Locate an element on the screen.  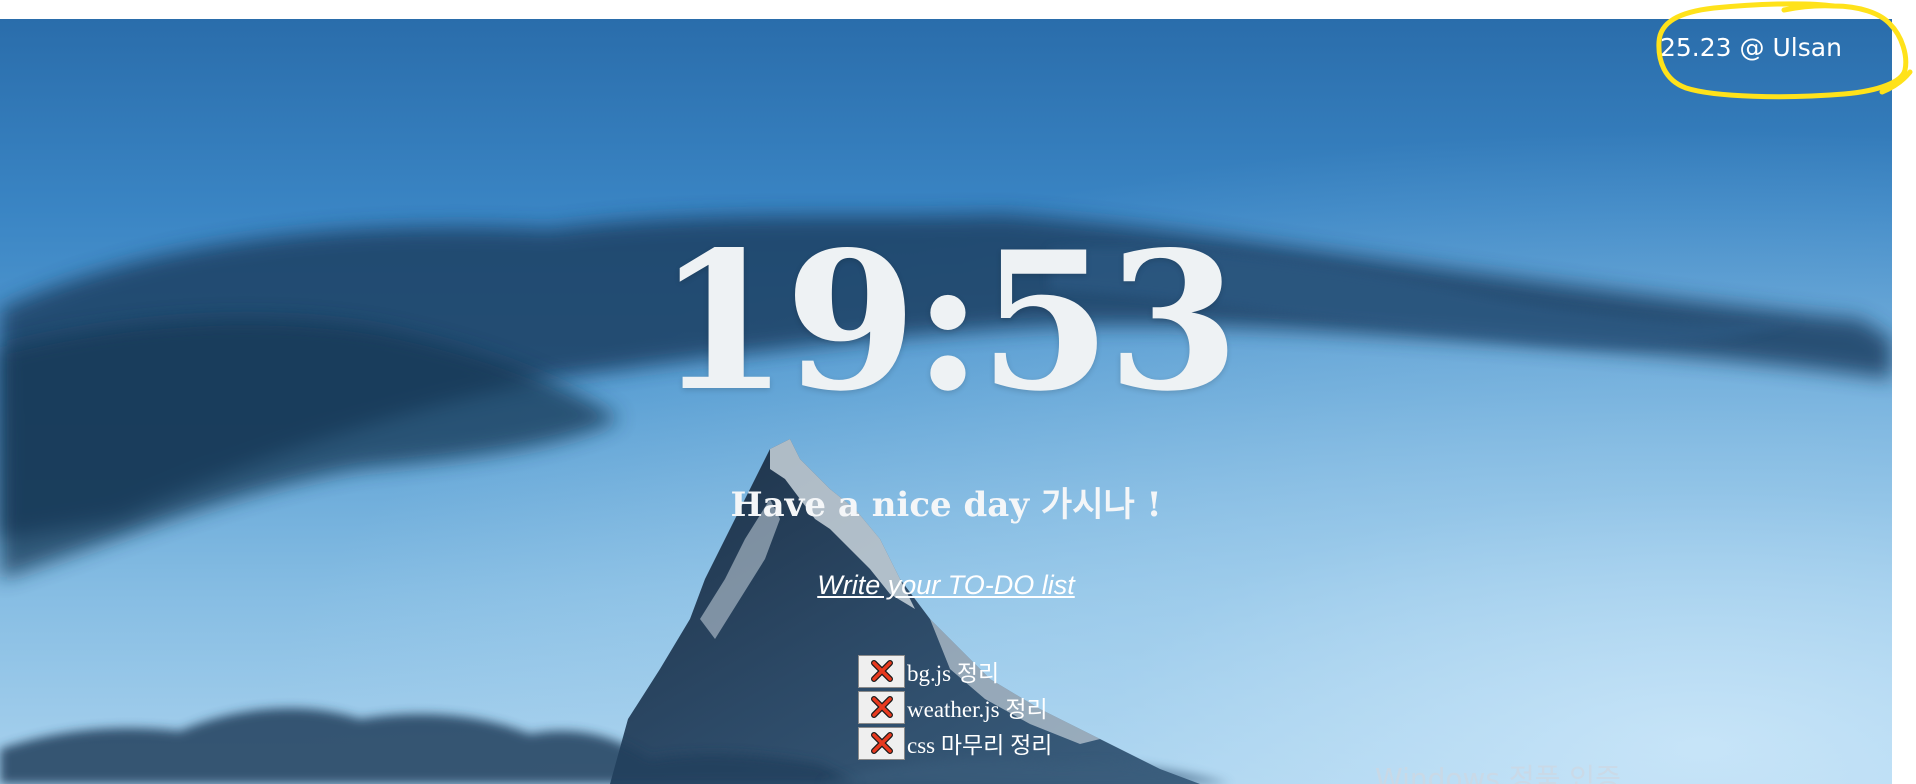
todo-list: bg.js 정리 weather.js 정리 css 마무리 정리 is located at coordinates (955, 707).